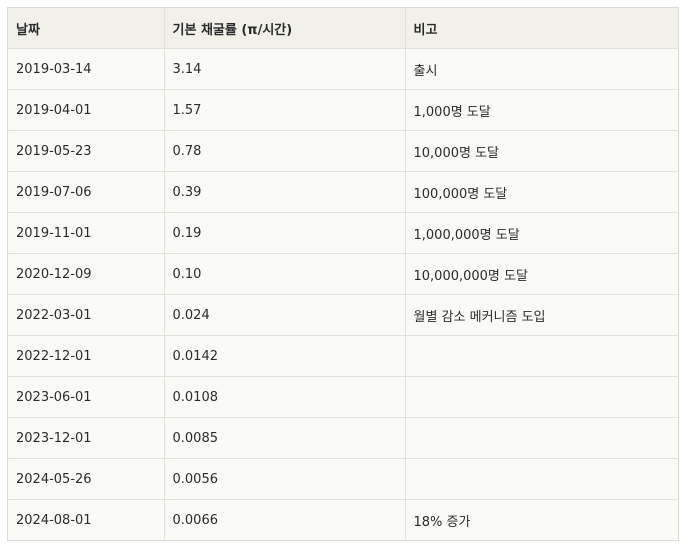 The height and width of the screenshot is (550, 687). What do you see at coordinates (284, 110) in the screenshot?
I see `cell-rate: 1.57` at bounding box center [284, 110].